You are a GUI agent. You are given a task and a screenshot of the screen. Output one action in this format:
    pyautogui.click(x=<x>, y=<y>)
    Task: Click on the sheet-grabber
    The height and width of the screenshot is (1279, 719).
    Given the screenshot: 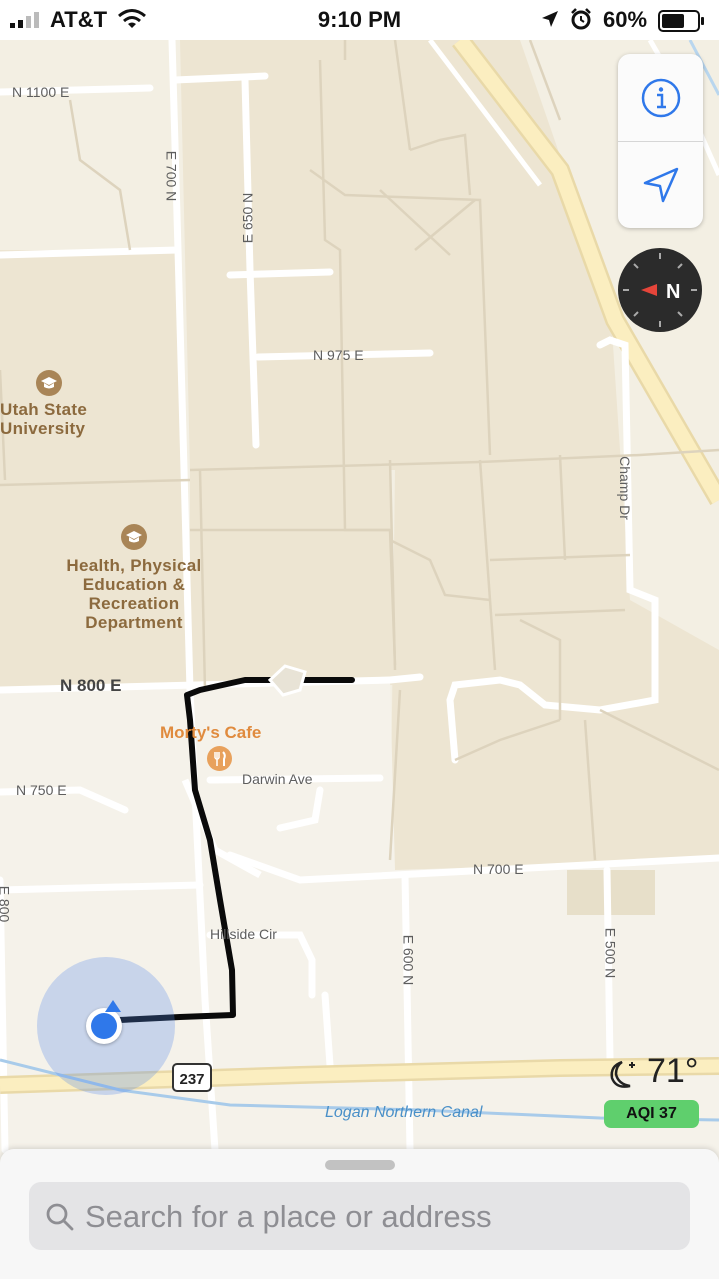 What is the action you would take?
    pyautogui.click(x=360, y=1165)
    